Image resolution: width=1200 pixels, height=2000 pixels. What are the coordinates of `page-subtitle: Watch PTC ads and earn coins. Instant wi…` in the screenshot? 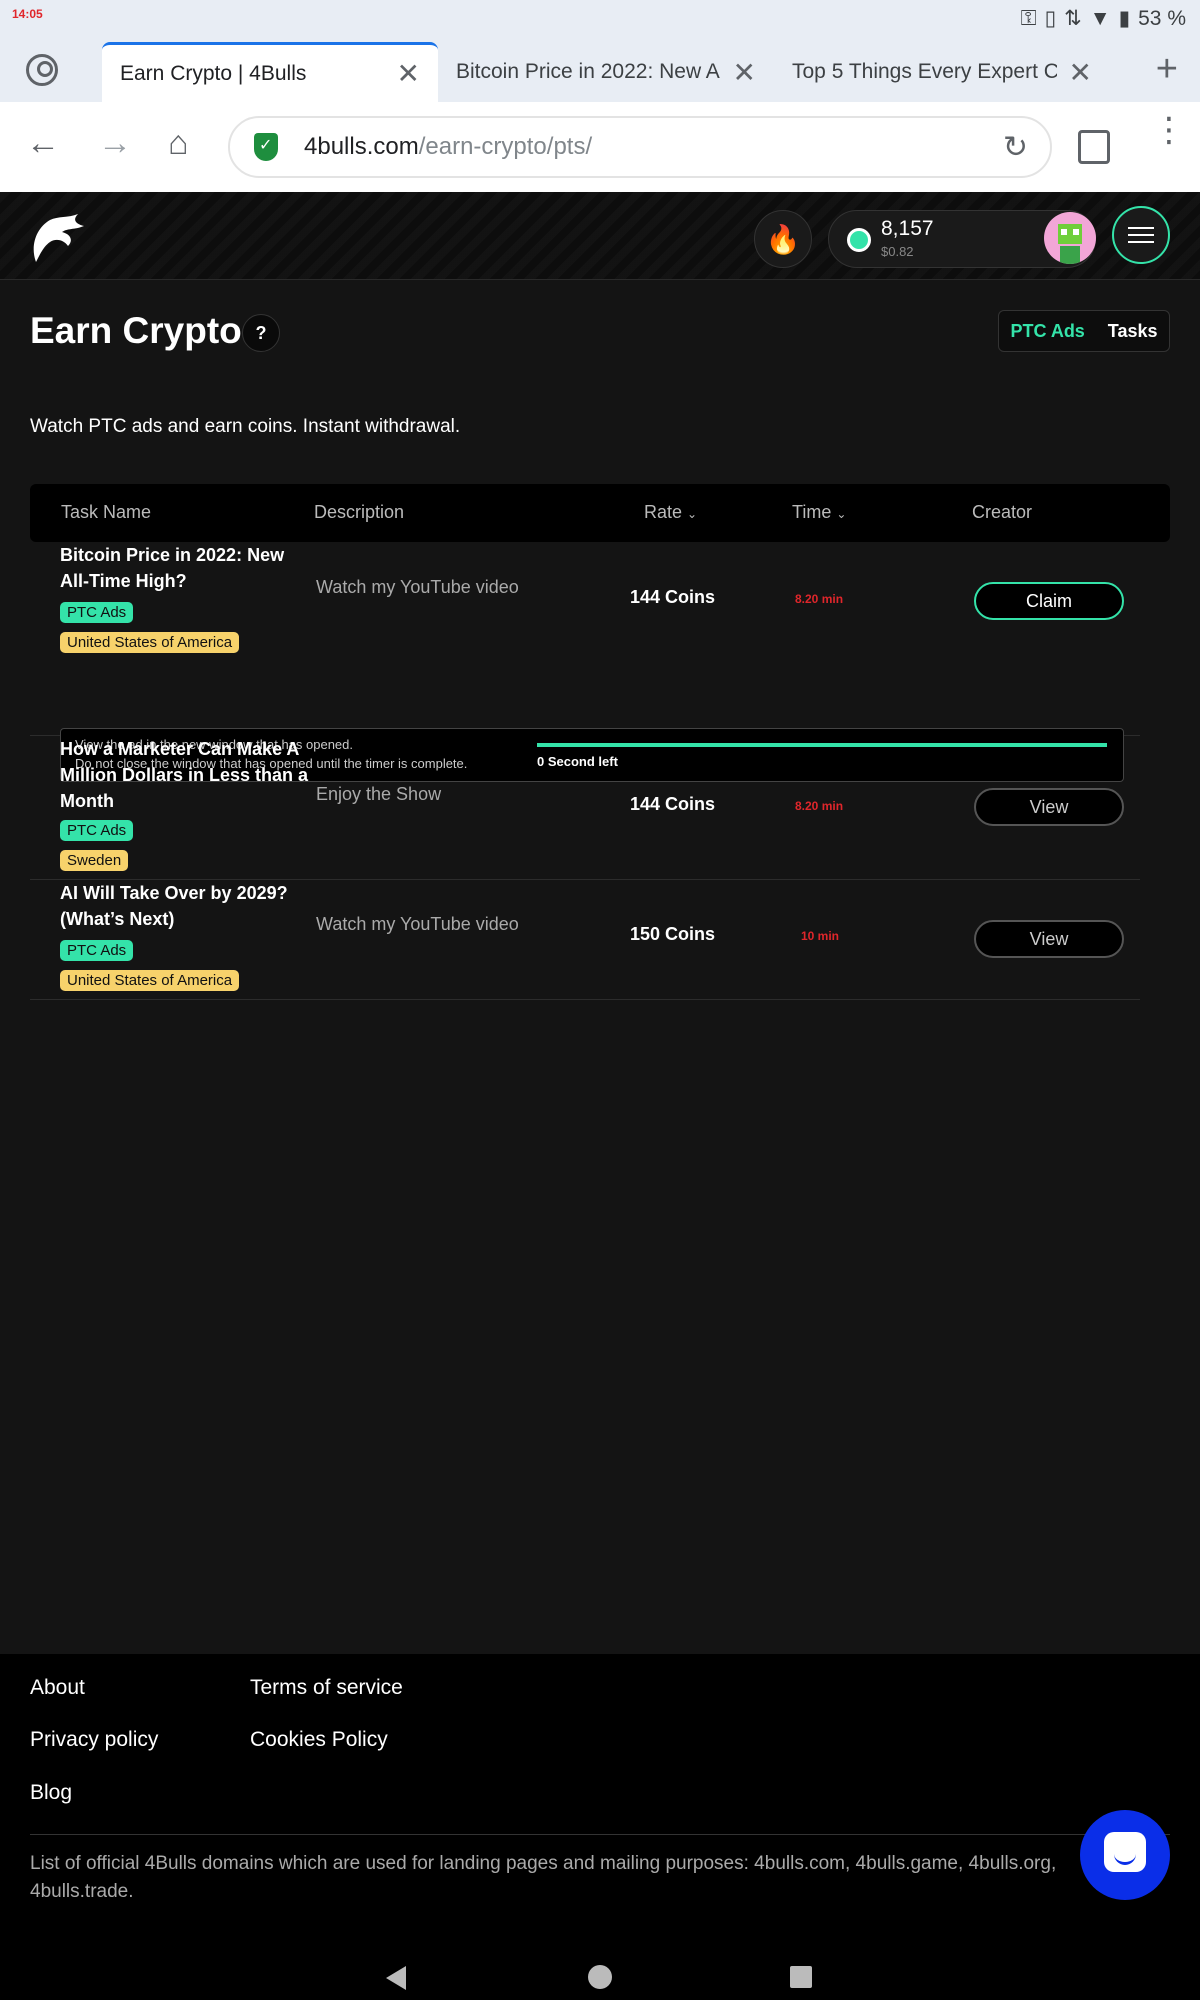 It's located at (245, 426).